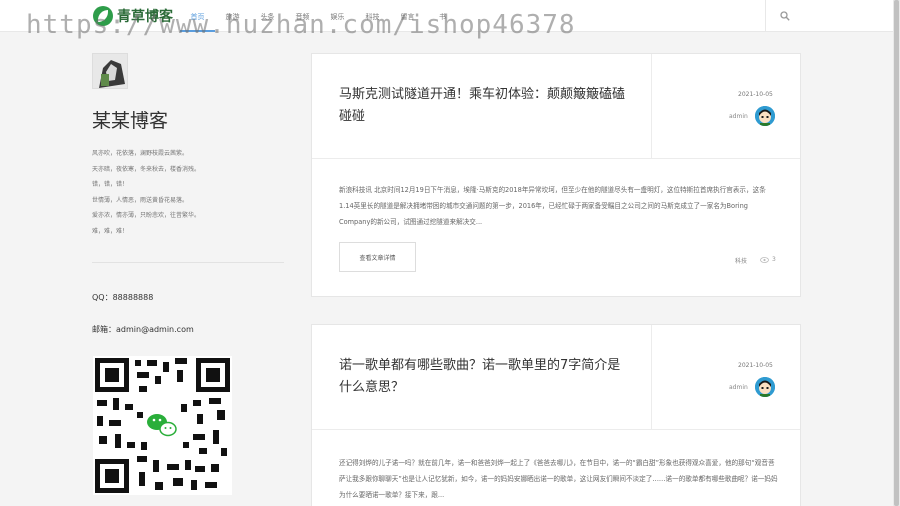 The width and height of the screenshot is (900, 506). What do you see at coordinates (110, 231) in the screenshot?
I see `poem-line: 难，难，难！` at bounding box center [110, 231].